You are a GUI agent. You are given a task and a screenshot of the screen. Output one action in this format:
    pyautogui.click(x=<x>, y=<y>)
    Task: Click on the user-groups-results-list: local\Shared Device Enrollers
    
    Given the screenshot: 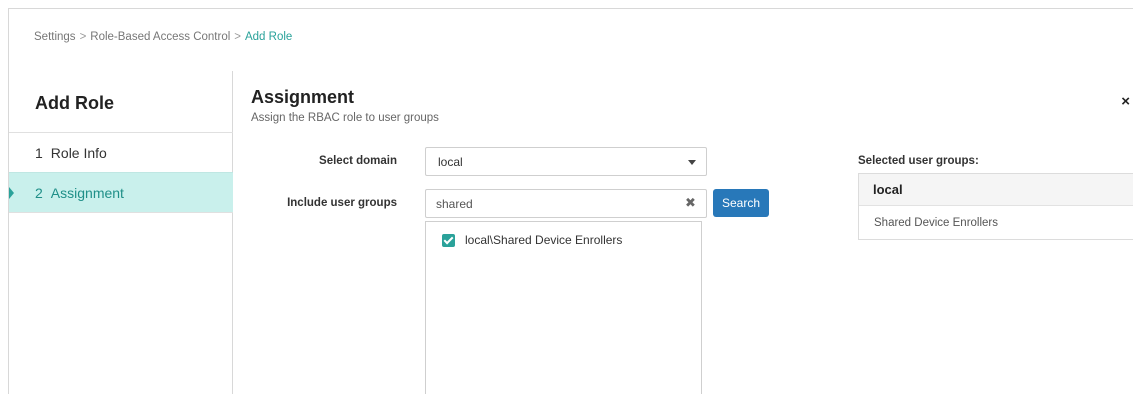 What is the action you would take?
    pyautogui.click(x=563, y=307)
    